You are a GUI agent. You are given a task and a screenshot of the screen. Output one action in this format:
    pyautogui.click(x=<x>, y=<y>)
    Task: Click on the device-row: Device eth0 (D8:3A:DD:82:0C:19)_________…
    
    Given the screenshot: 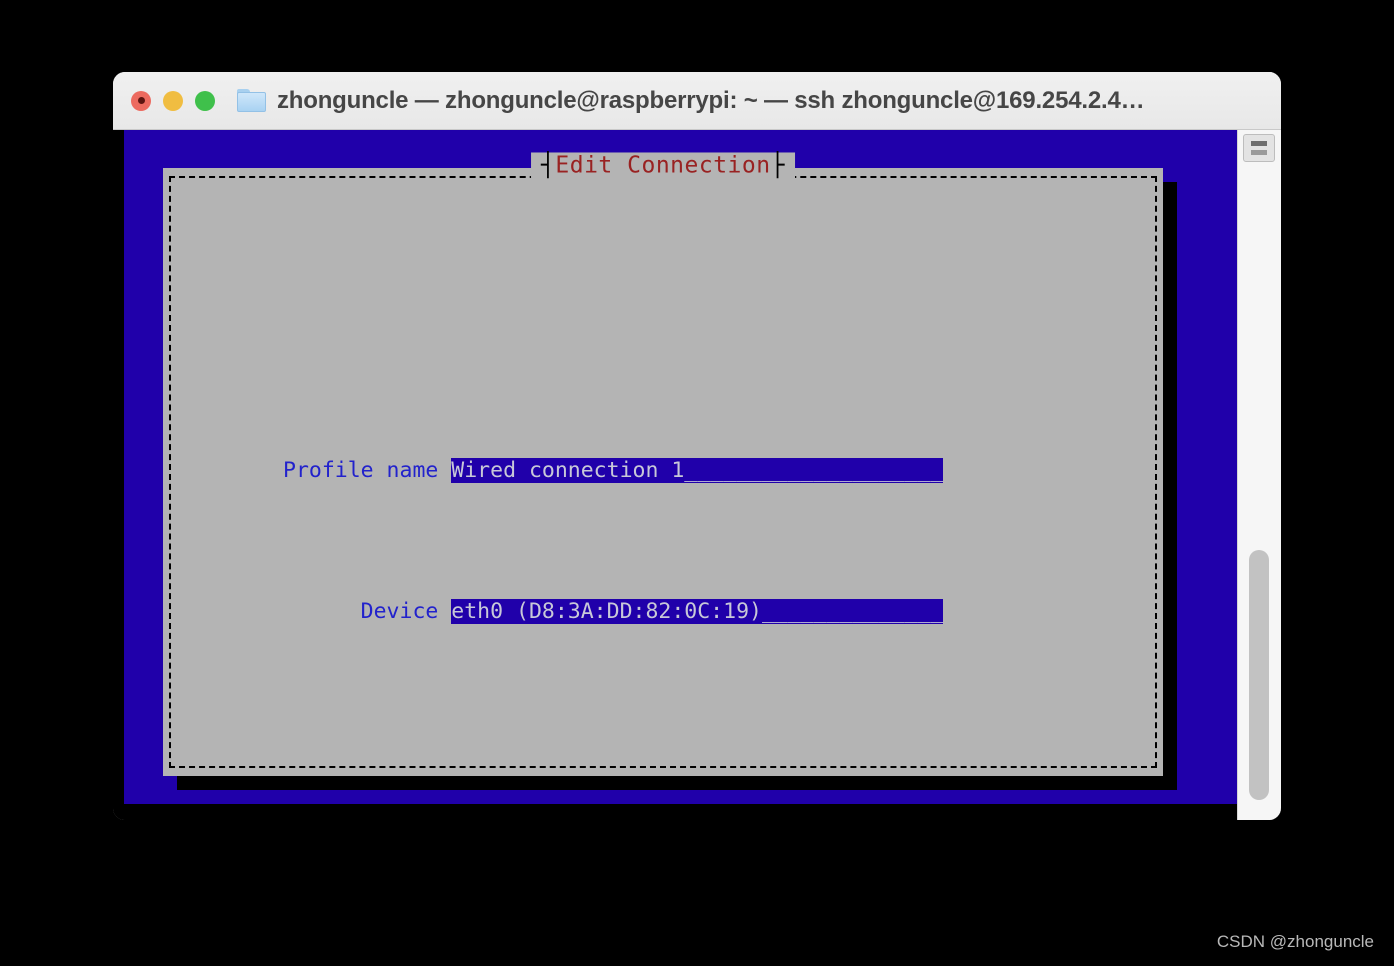 What is the action you would take?
    pyautogui.click(x=666, y=612)
    